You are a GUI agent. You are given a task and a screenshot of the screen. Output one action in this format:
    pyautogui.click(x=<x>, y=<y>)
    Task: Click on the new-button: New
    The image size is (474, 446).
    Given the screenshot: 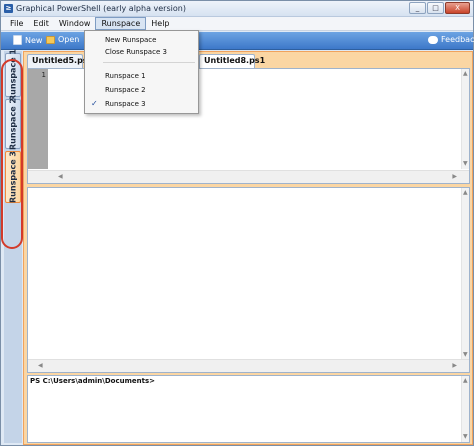 What is the action you would take?
    pyautogui.click(x=27, y=40)
    